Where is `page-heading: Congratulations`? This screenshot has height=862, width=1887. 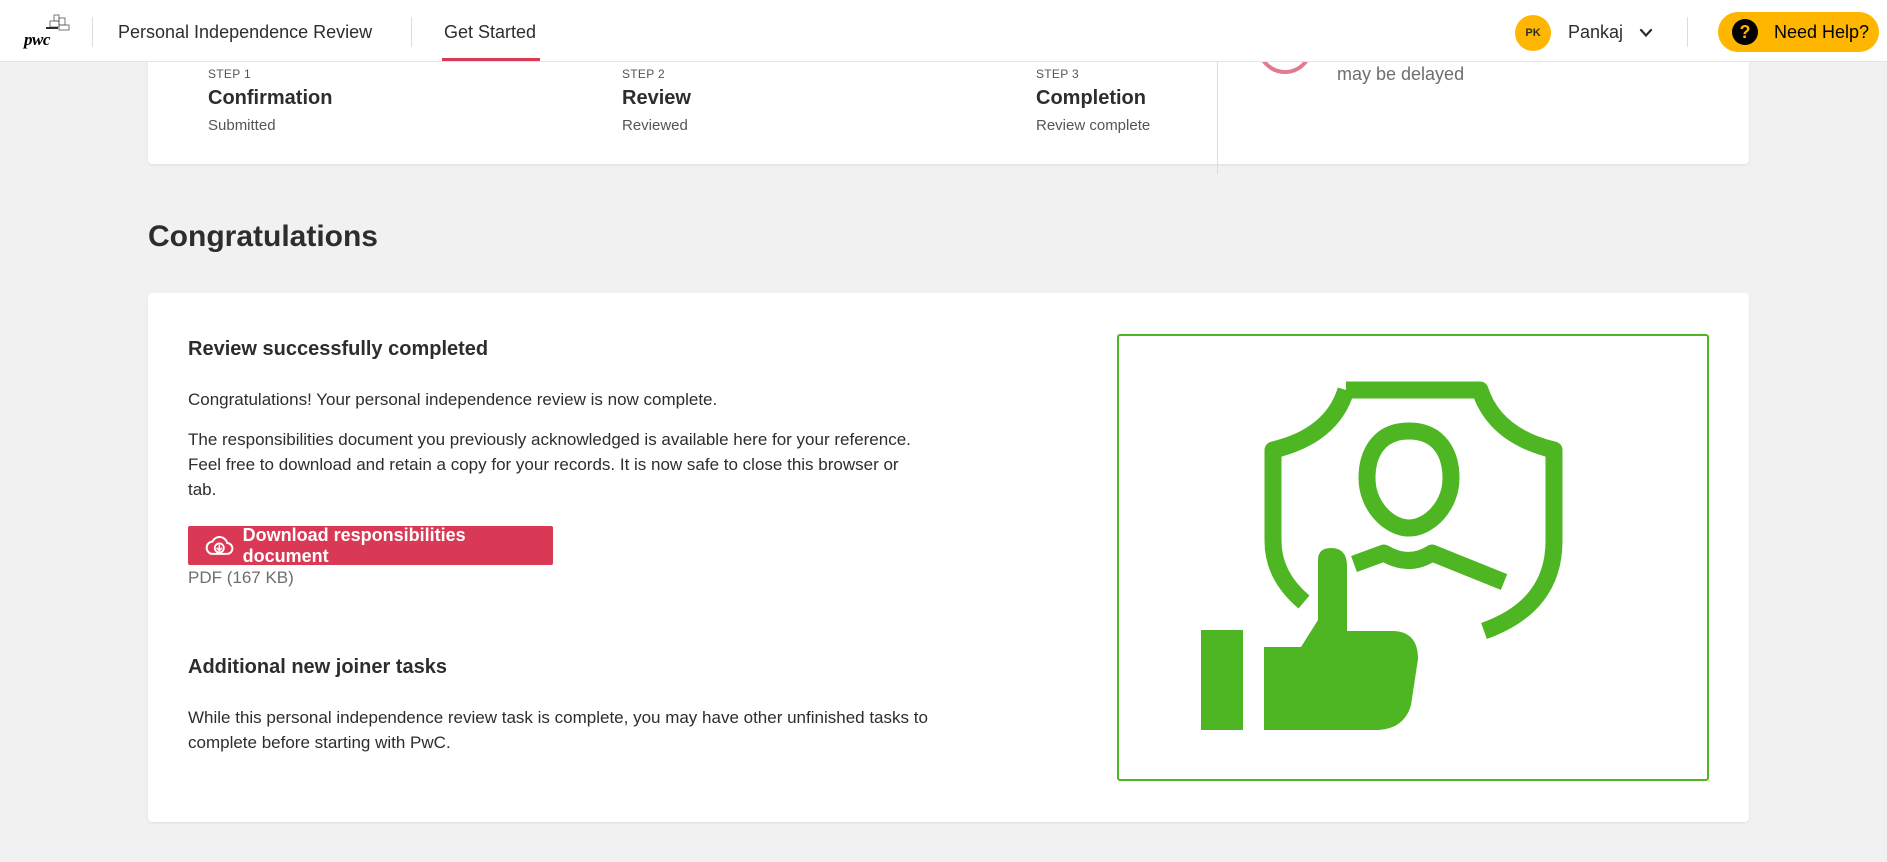 page-heading: Congratulations is located at coordinates (263, 236).